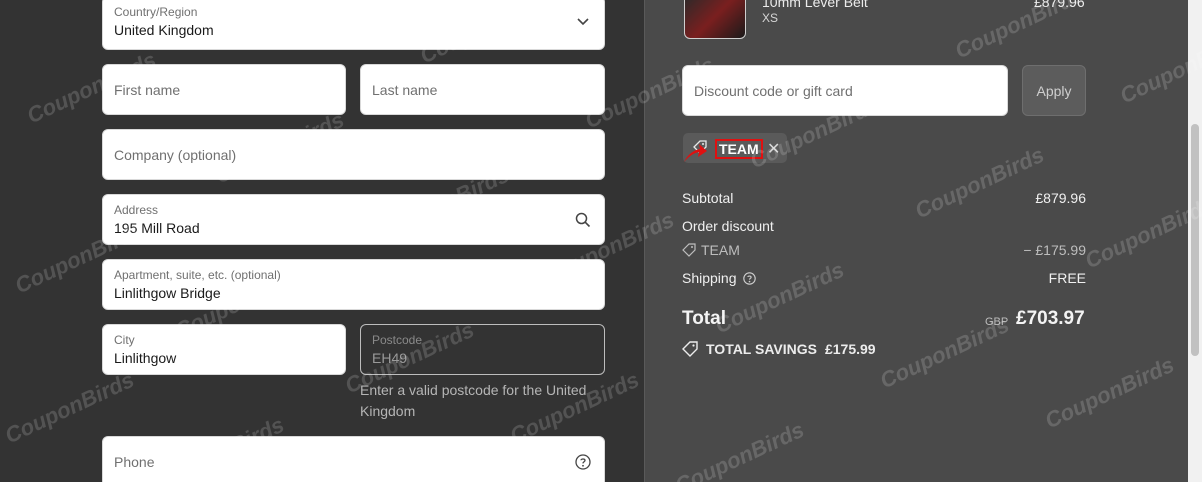 The height and width of the screenshot is (482, 1202). I want to click on discount-code-row: TEAM, so click(711, 250).